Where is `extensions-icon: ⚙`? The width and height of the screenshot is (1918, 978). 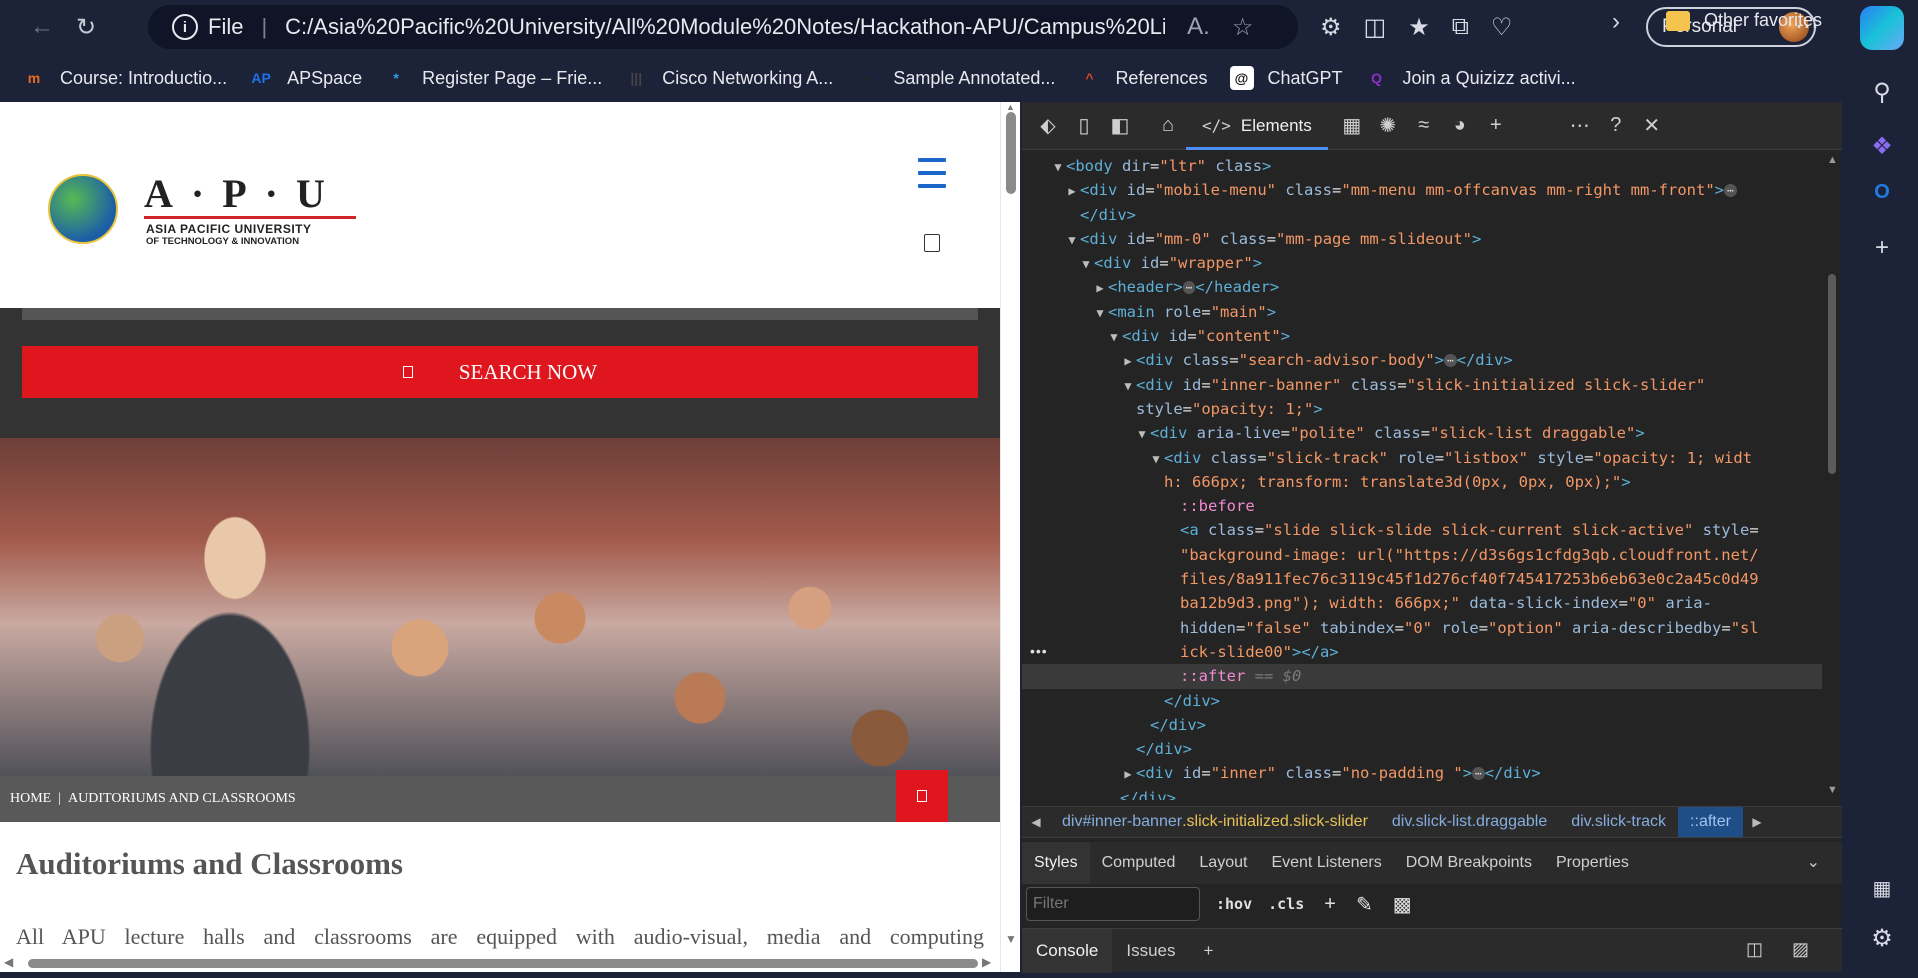
extensions-icon: ⚙ is located at coordinates (1331, 27).